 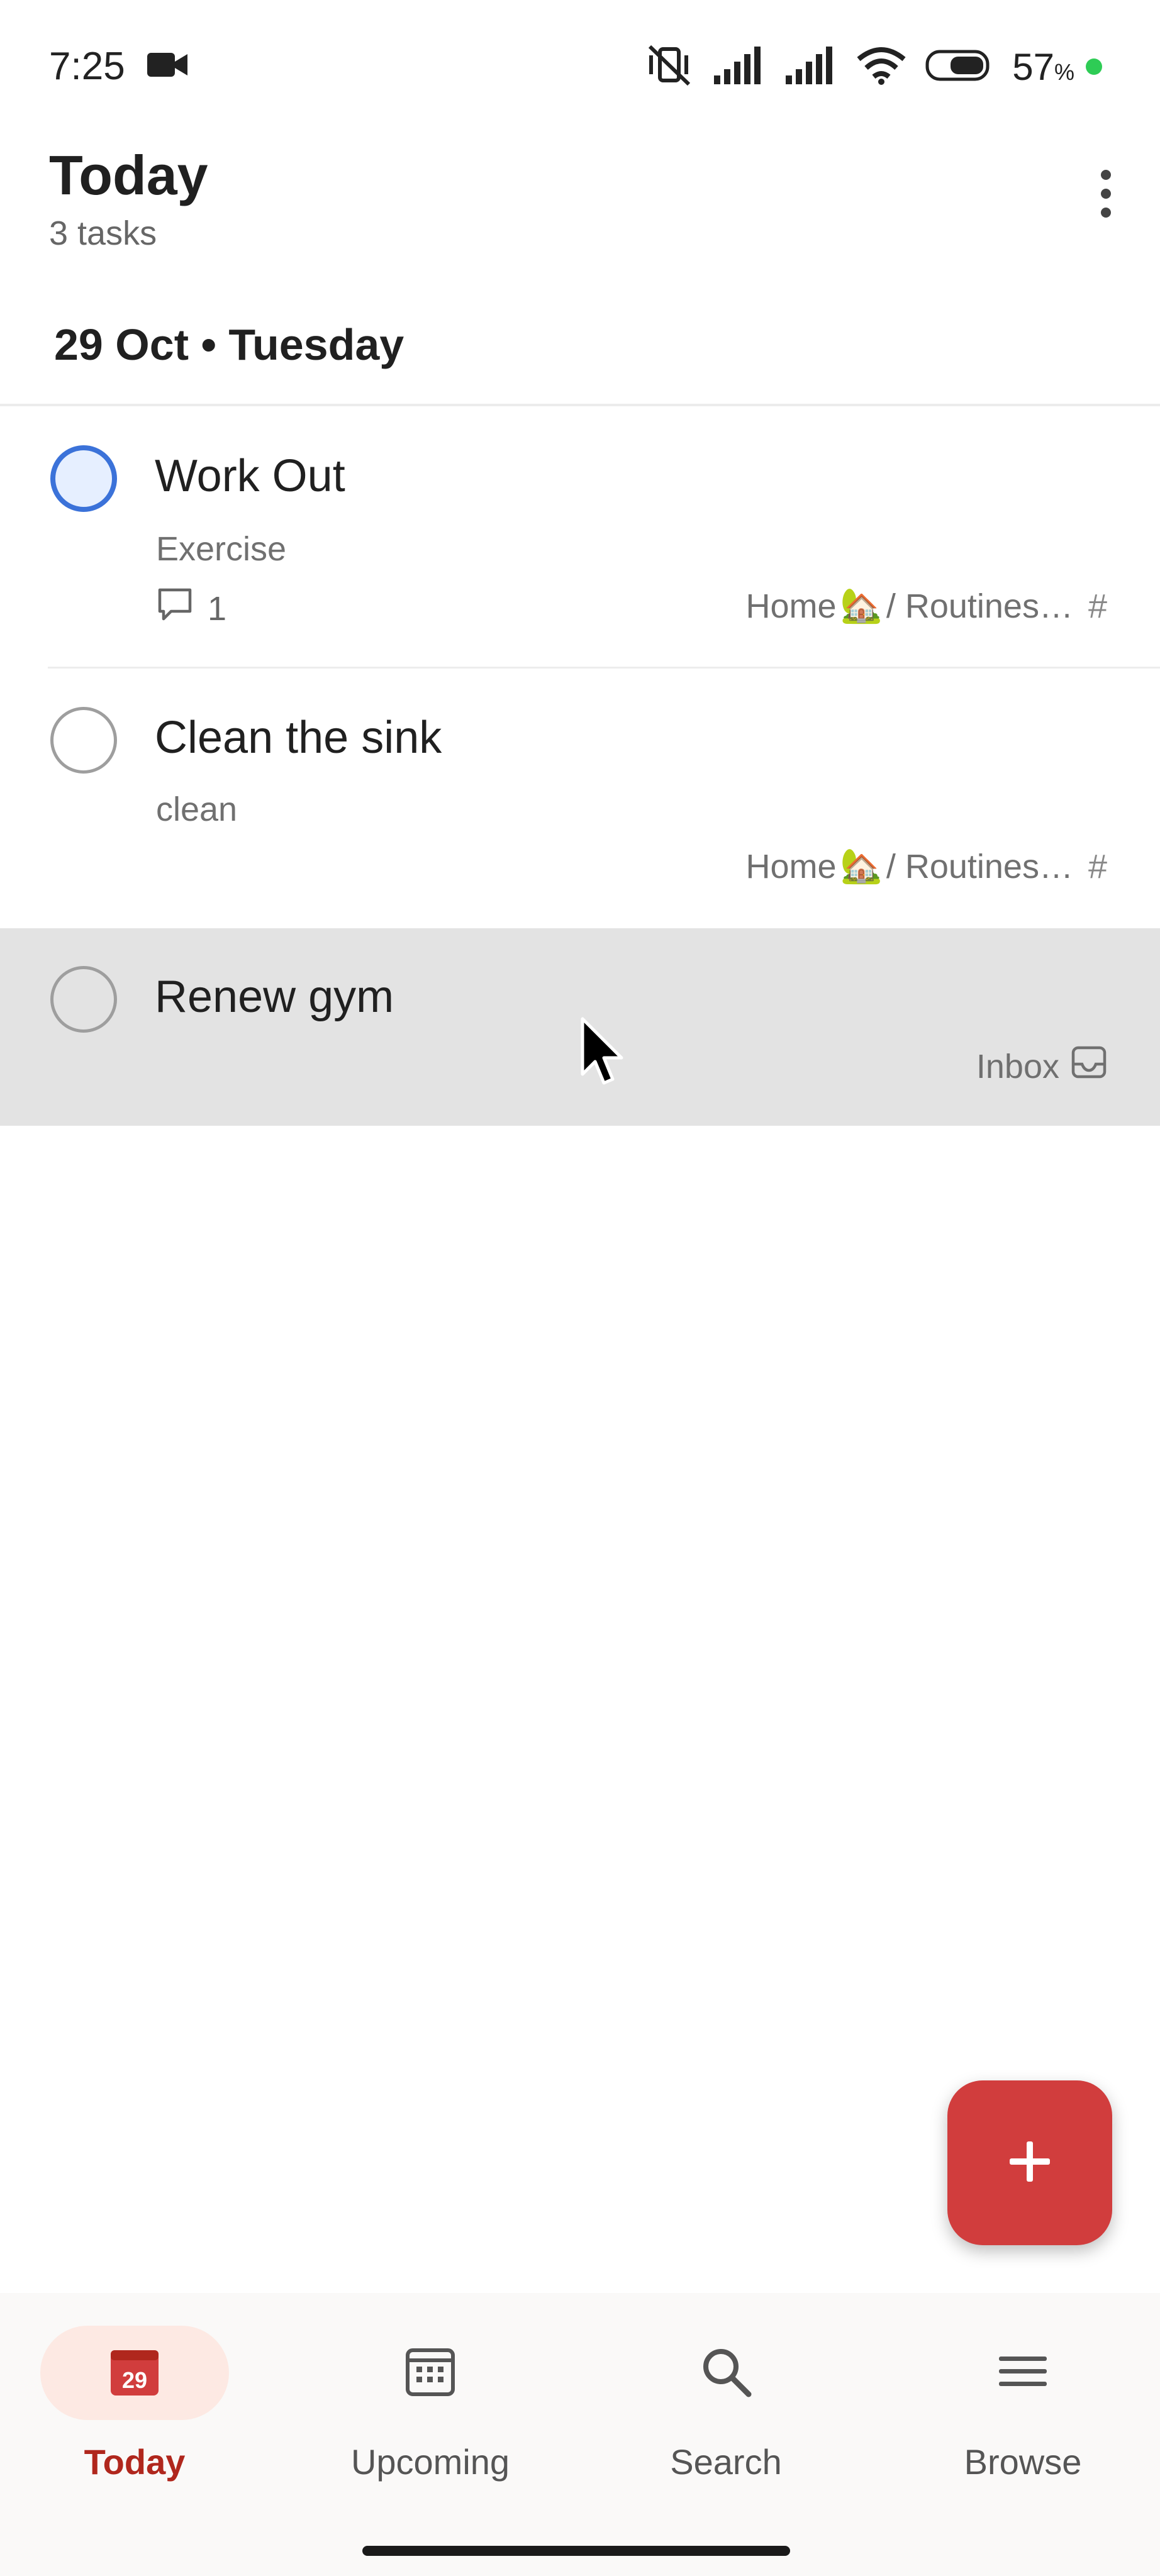 What do you see at coordinates (274, 997) in the screenshot?
I see `task-title: Renew gym` at bounding box center [274, 997].